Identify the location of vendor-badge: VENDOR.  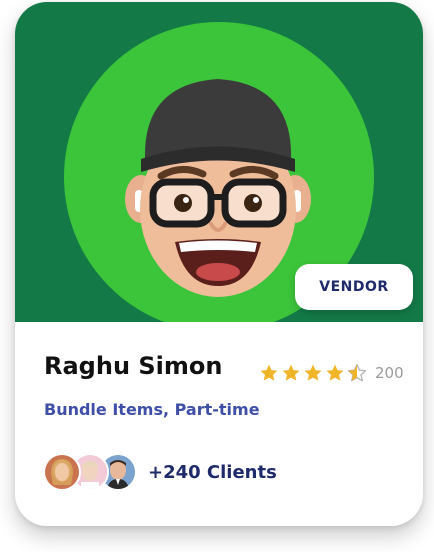
(354, 287).